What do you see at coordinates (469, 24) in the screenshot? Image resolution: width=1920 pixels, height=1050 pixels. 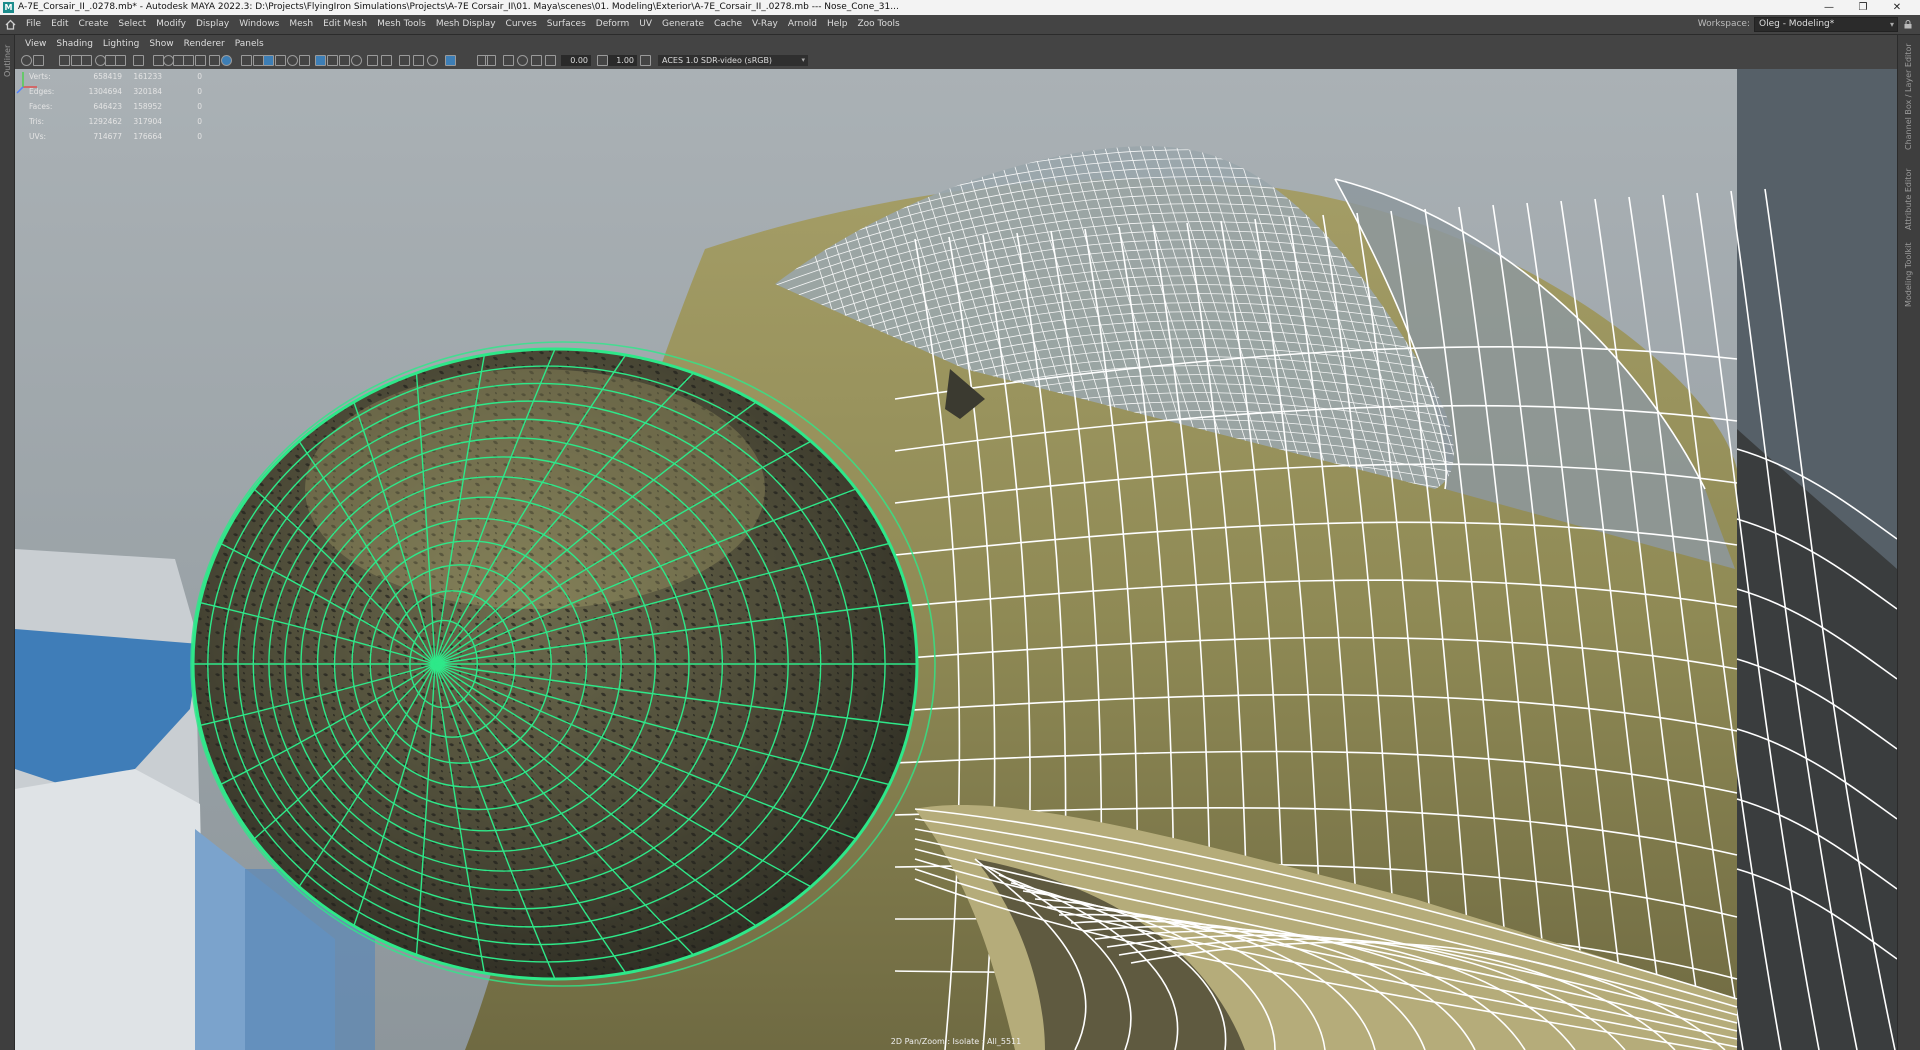 I see `menu-mesh-display: Mesh Display` at bounding box center [469, 24].